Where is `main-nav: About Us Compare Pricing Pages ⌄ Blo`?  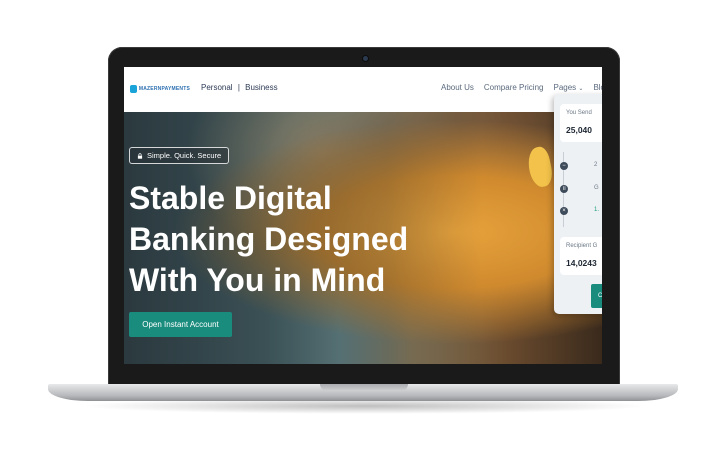 main-nav: About Us Compare Pricing Pages ⌄ Blo is located at coordinates (521, 87).